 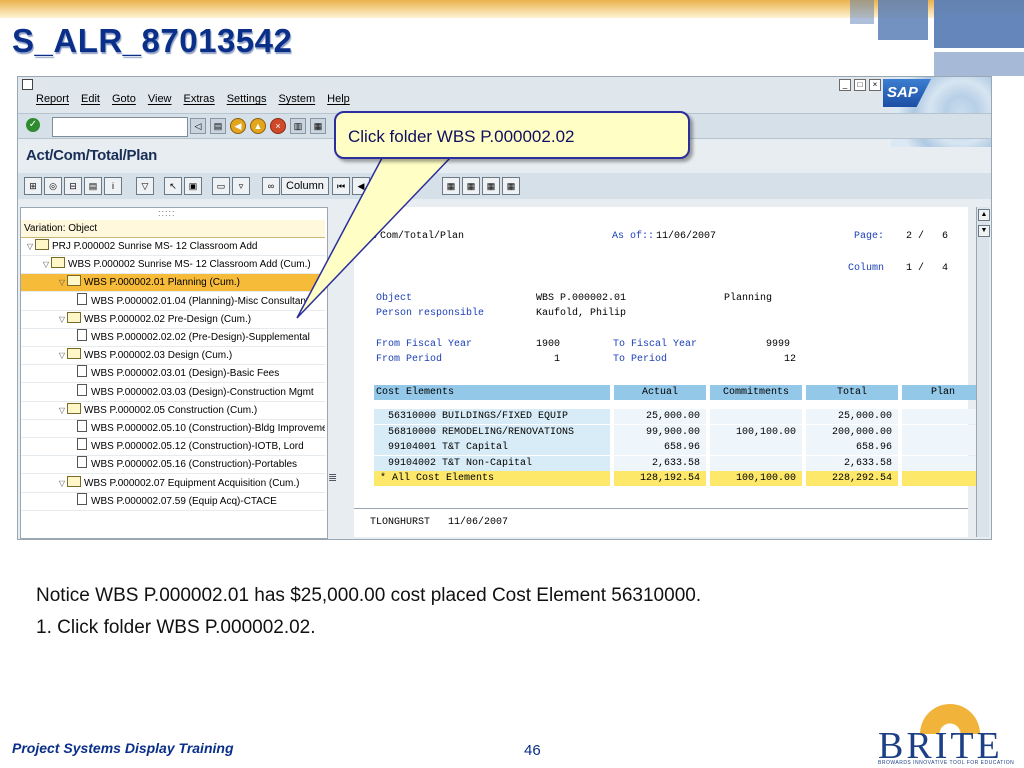 I want to click on table-cell: 56810000 REMODELING/RENOVATIONS, so click(x=492, y=432).